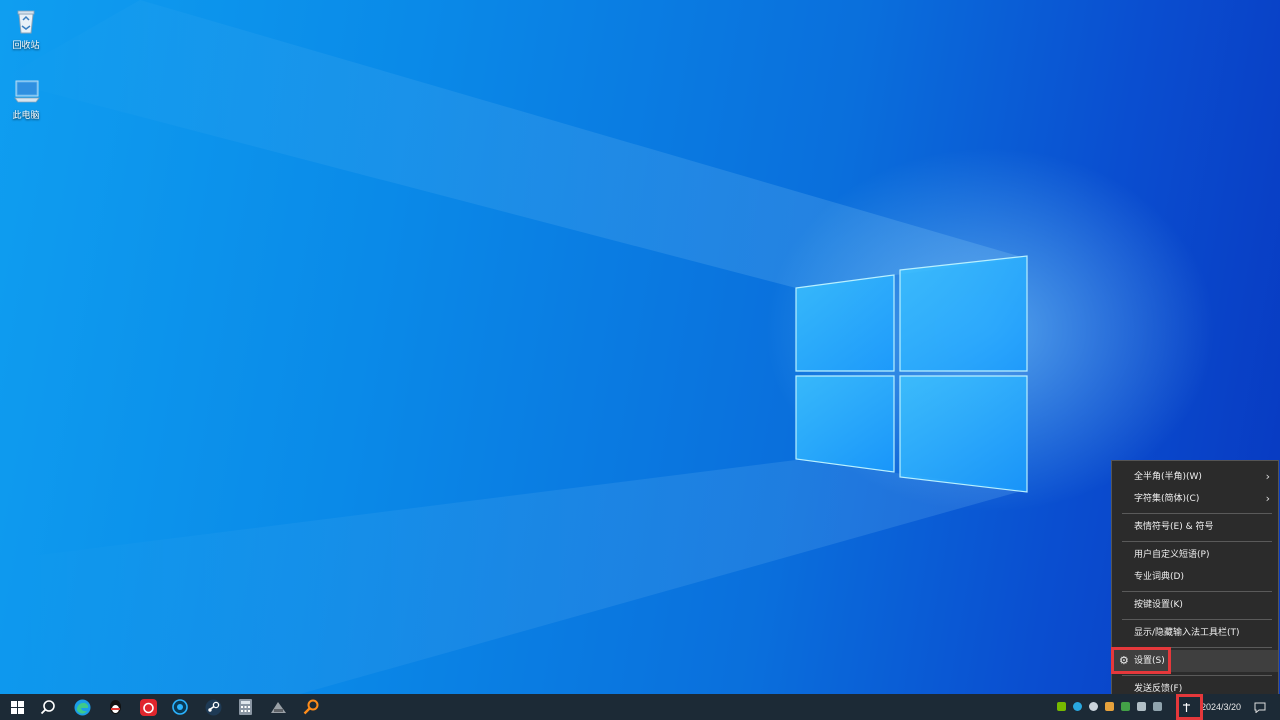 The height and width of the screenshot is (720, 1280). I want to click on qq-icon, so click(115, 706).